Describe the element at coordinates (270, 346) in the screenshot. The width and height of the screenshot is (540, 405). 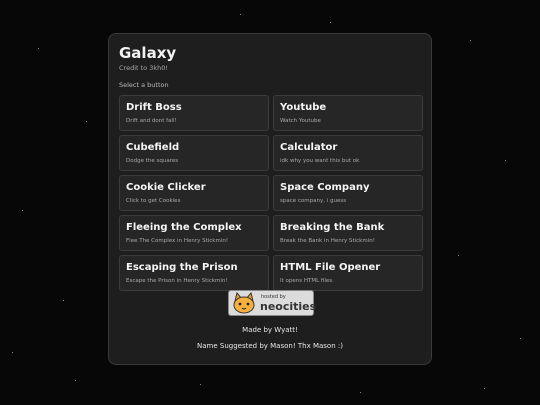
I see `name-suggested-text: Name Suggested by Mason! Thx Mason :)` at that location.